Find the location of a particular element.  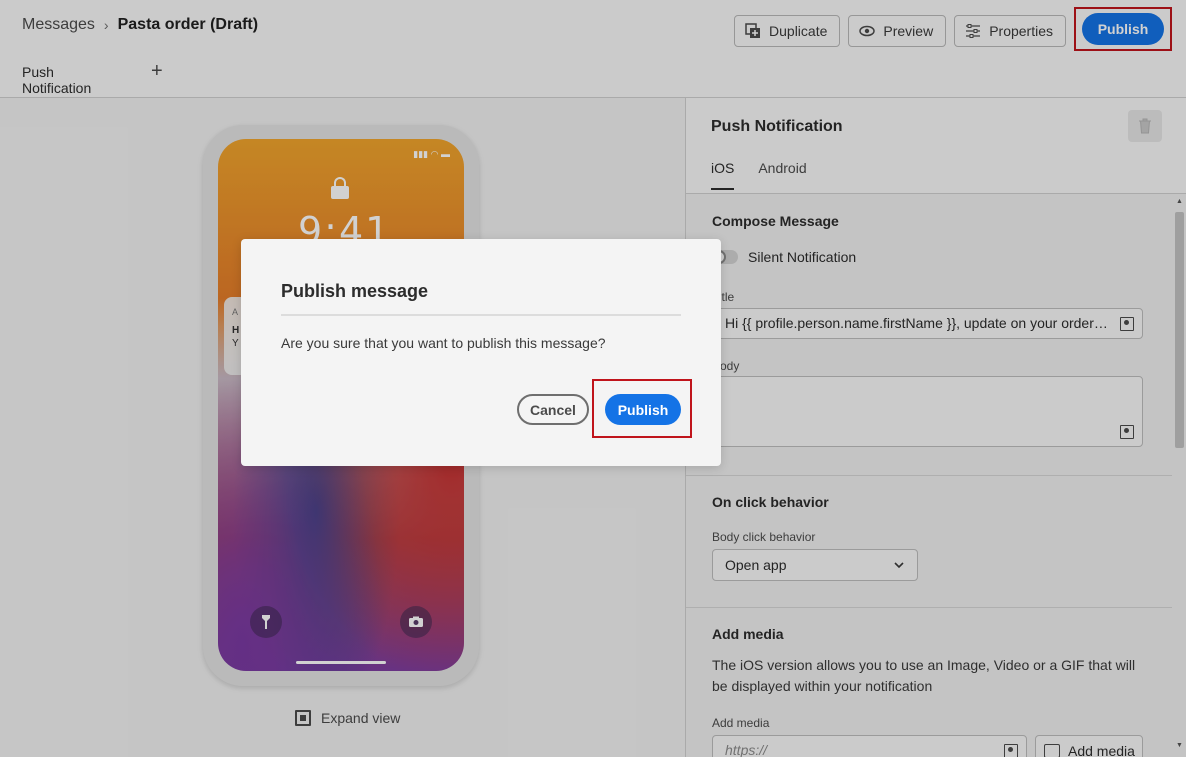

publish-confirm-button: Publish is located at coordinates (643, 409).